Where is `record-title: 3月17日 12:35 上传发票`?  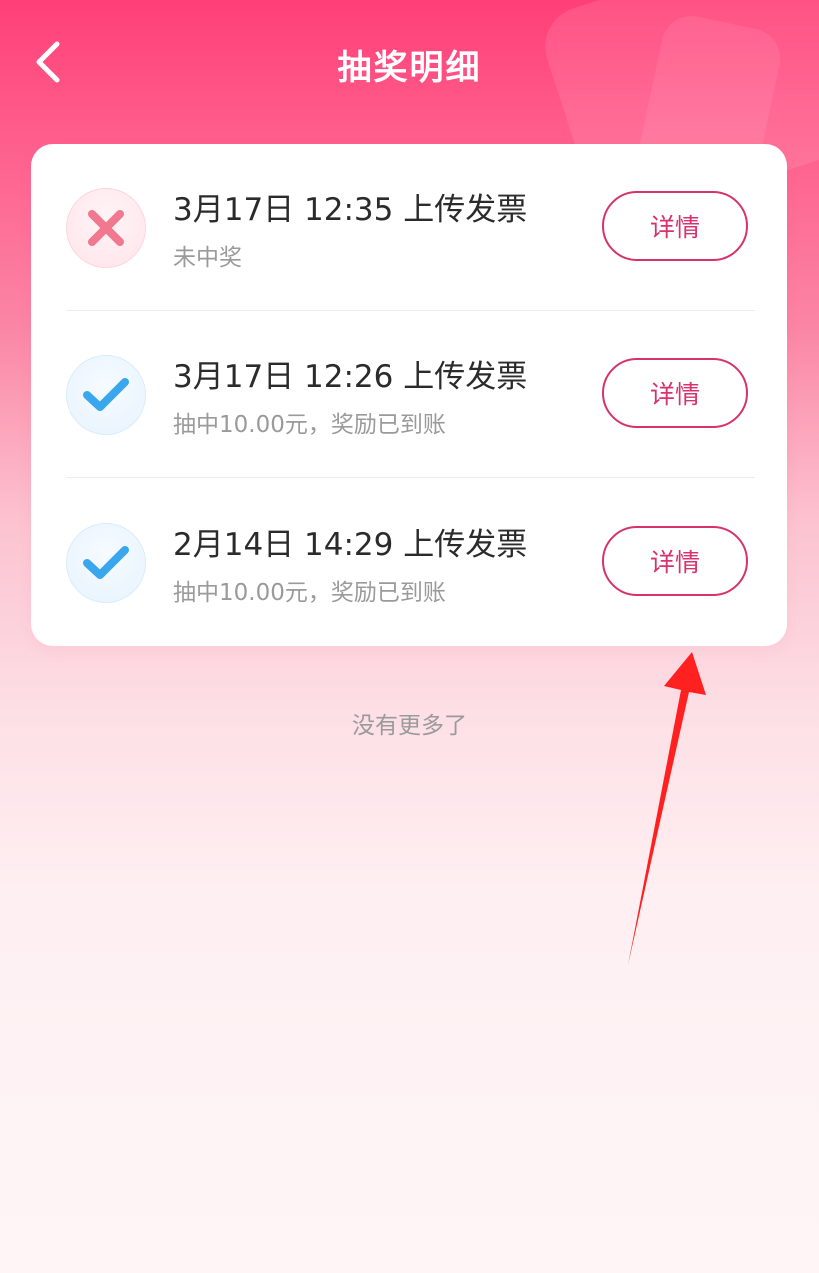
record-title: 3月17日 12:35 上传发票 is located at coordinates (350, 210).